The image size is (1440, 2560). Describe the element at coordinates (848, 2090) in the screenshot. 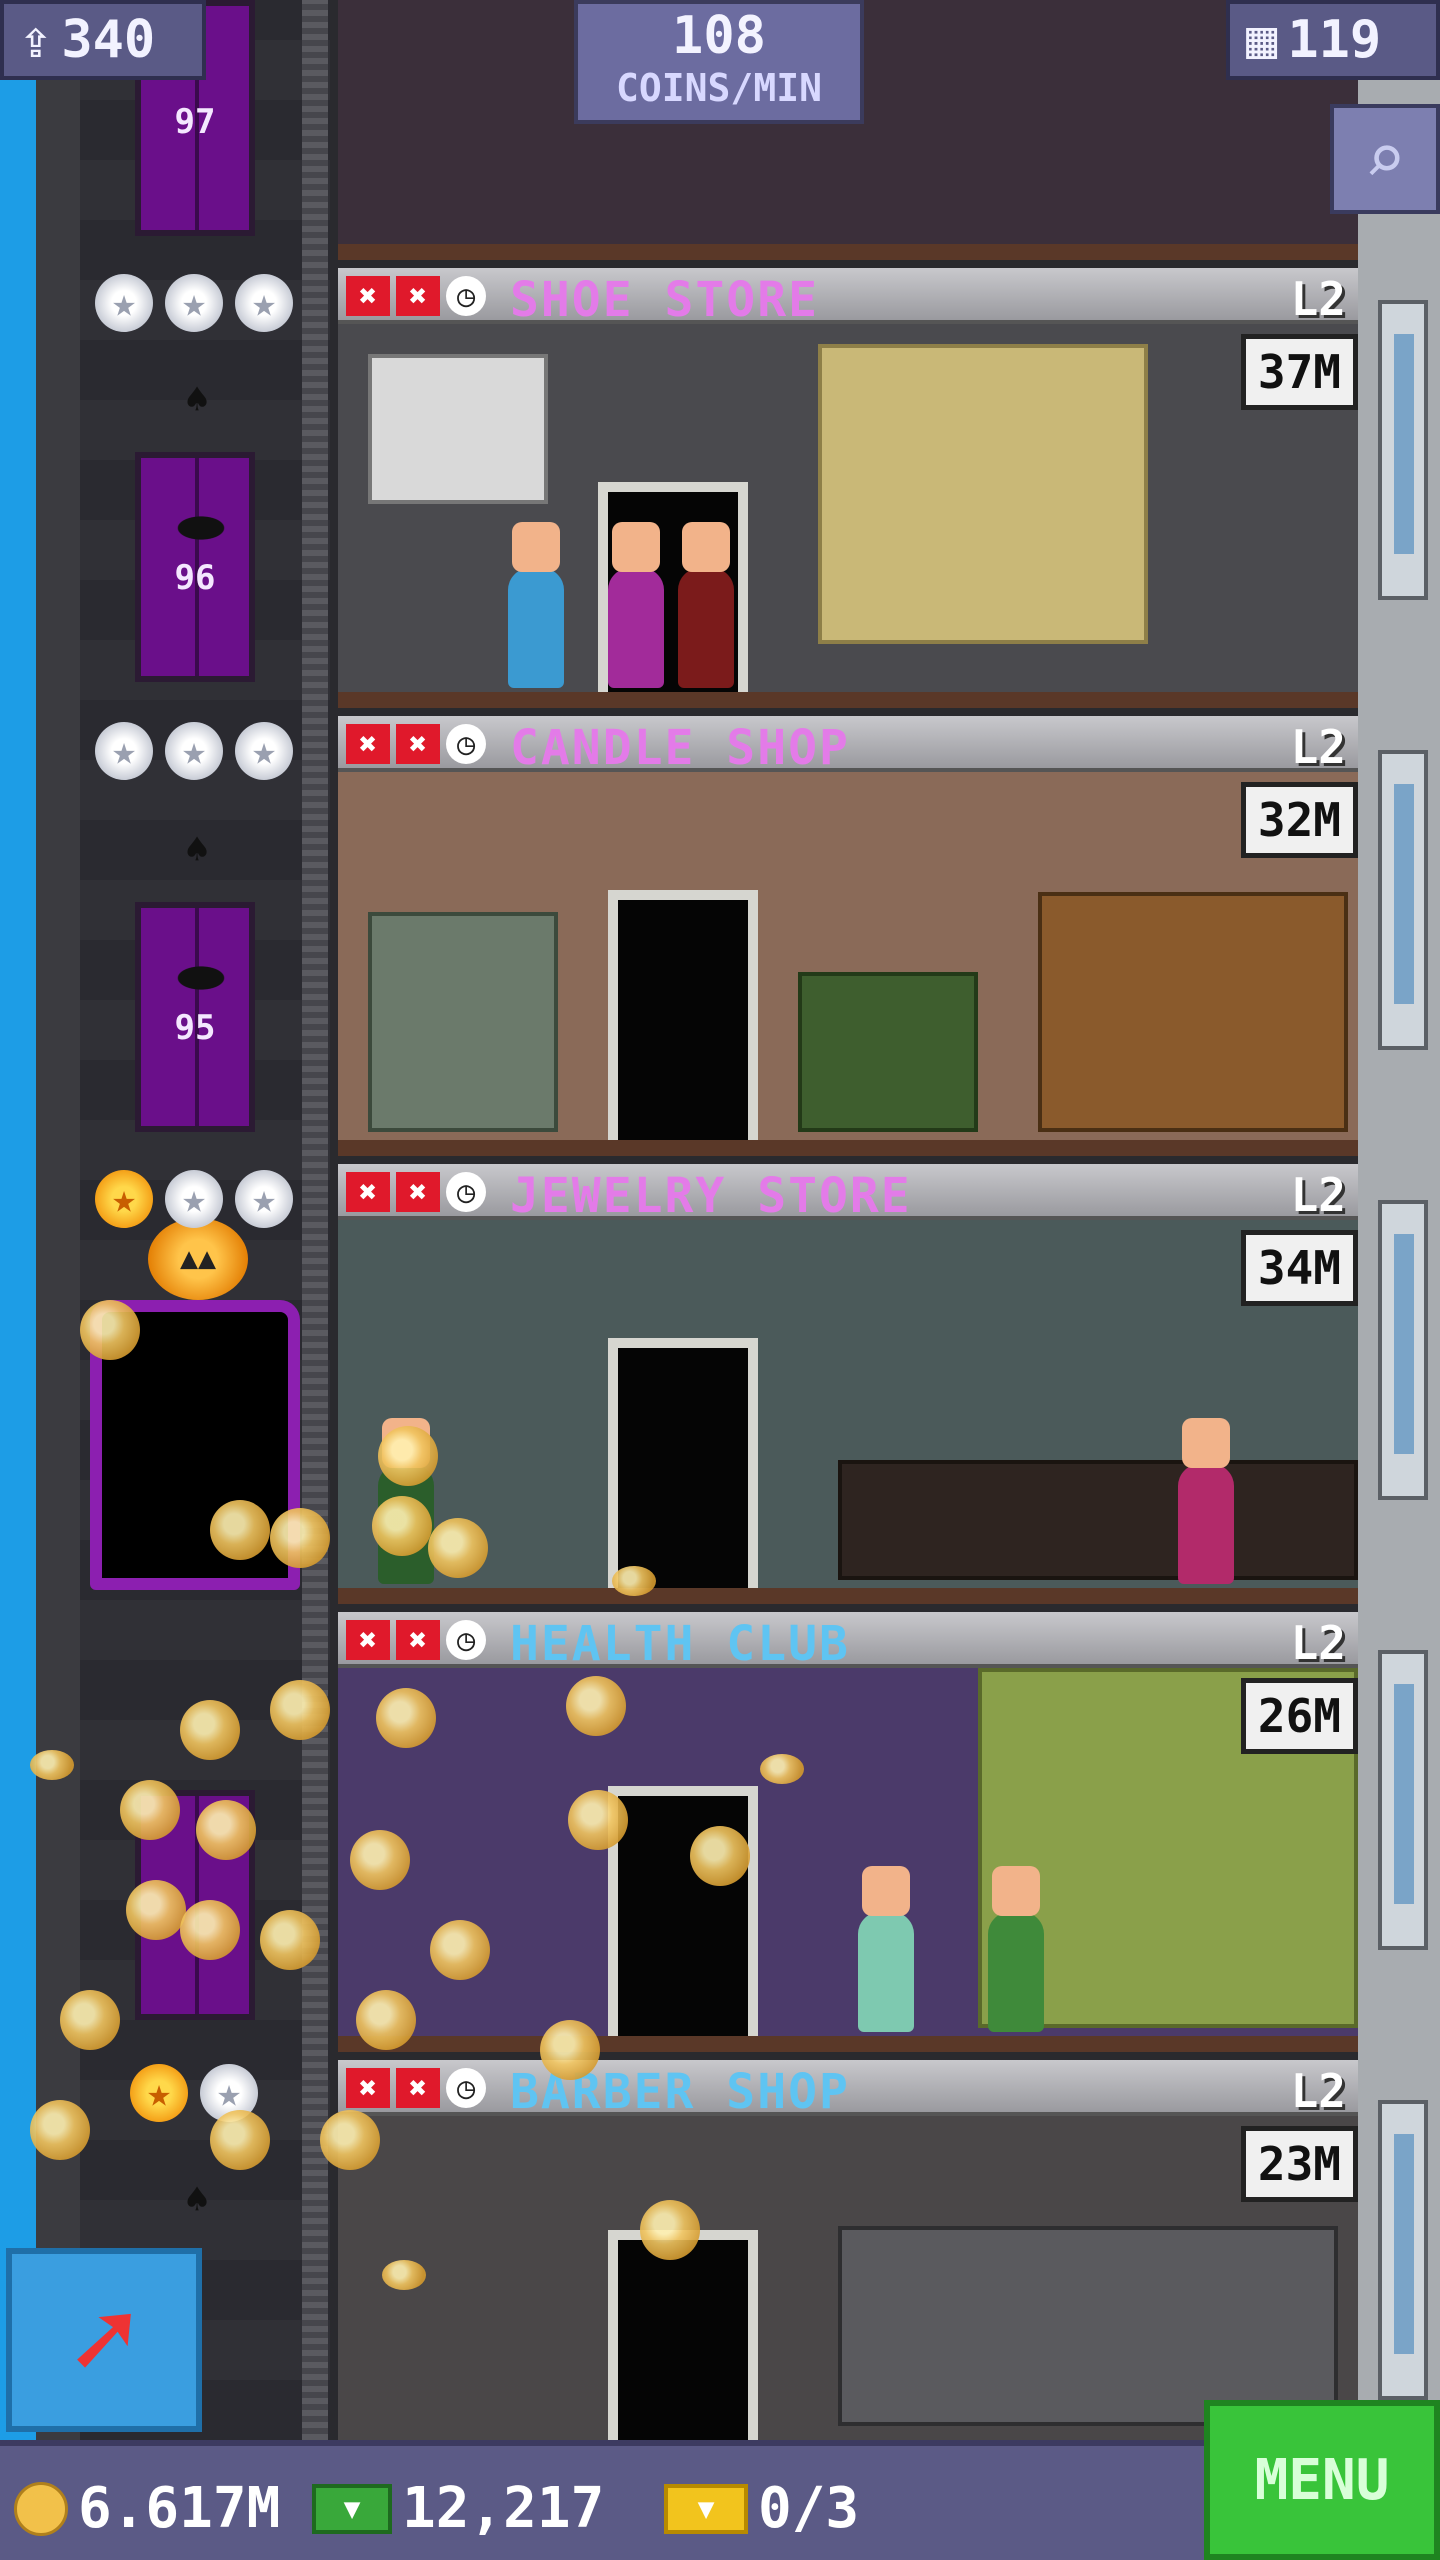

I see `floor-header: ✖ ✖ ◷ BARBER SHOP L2` at that location.